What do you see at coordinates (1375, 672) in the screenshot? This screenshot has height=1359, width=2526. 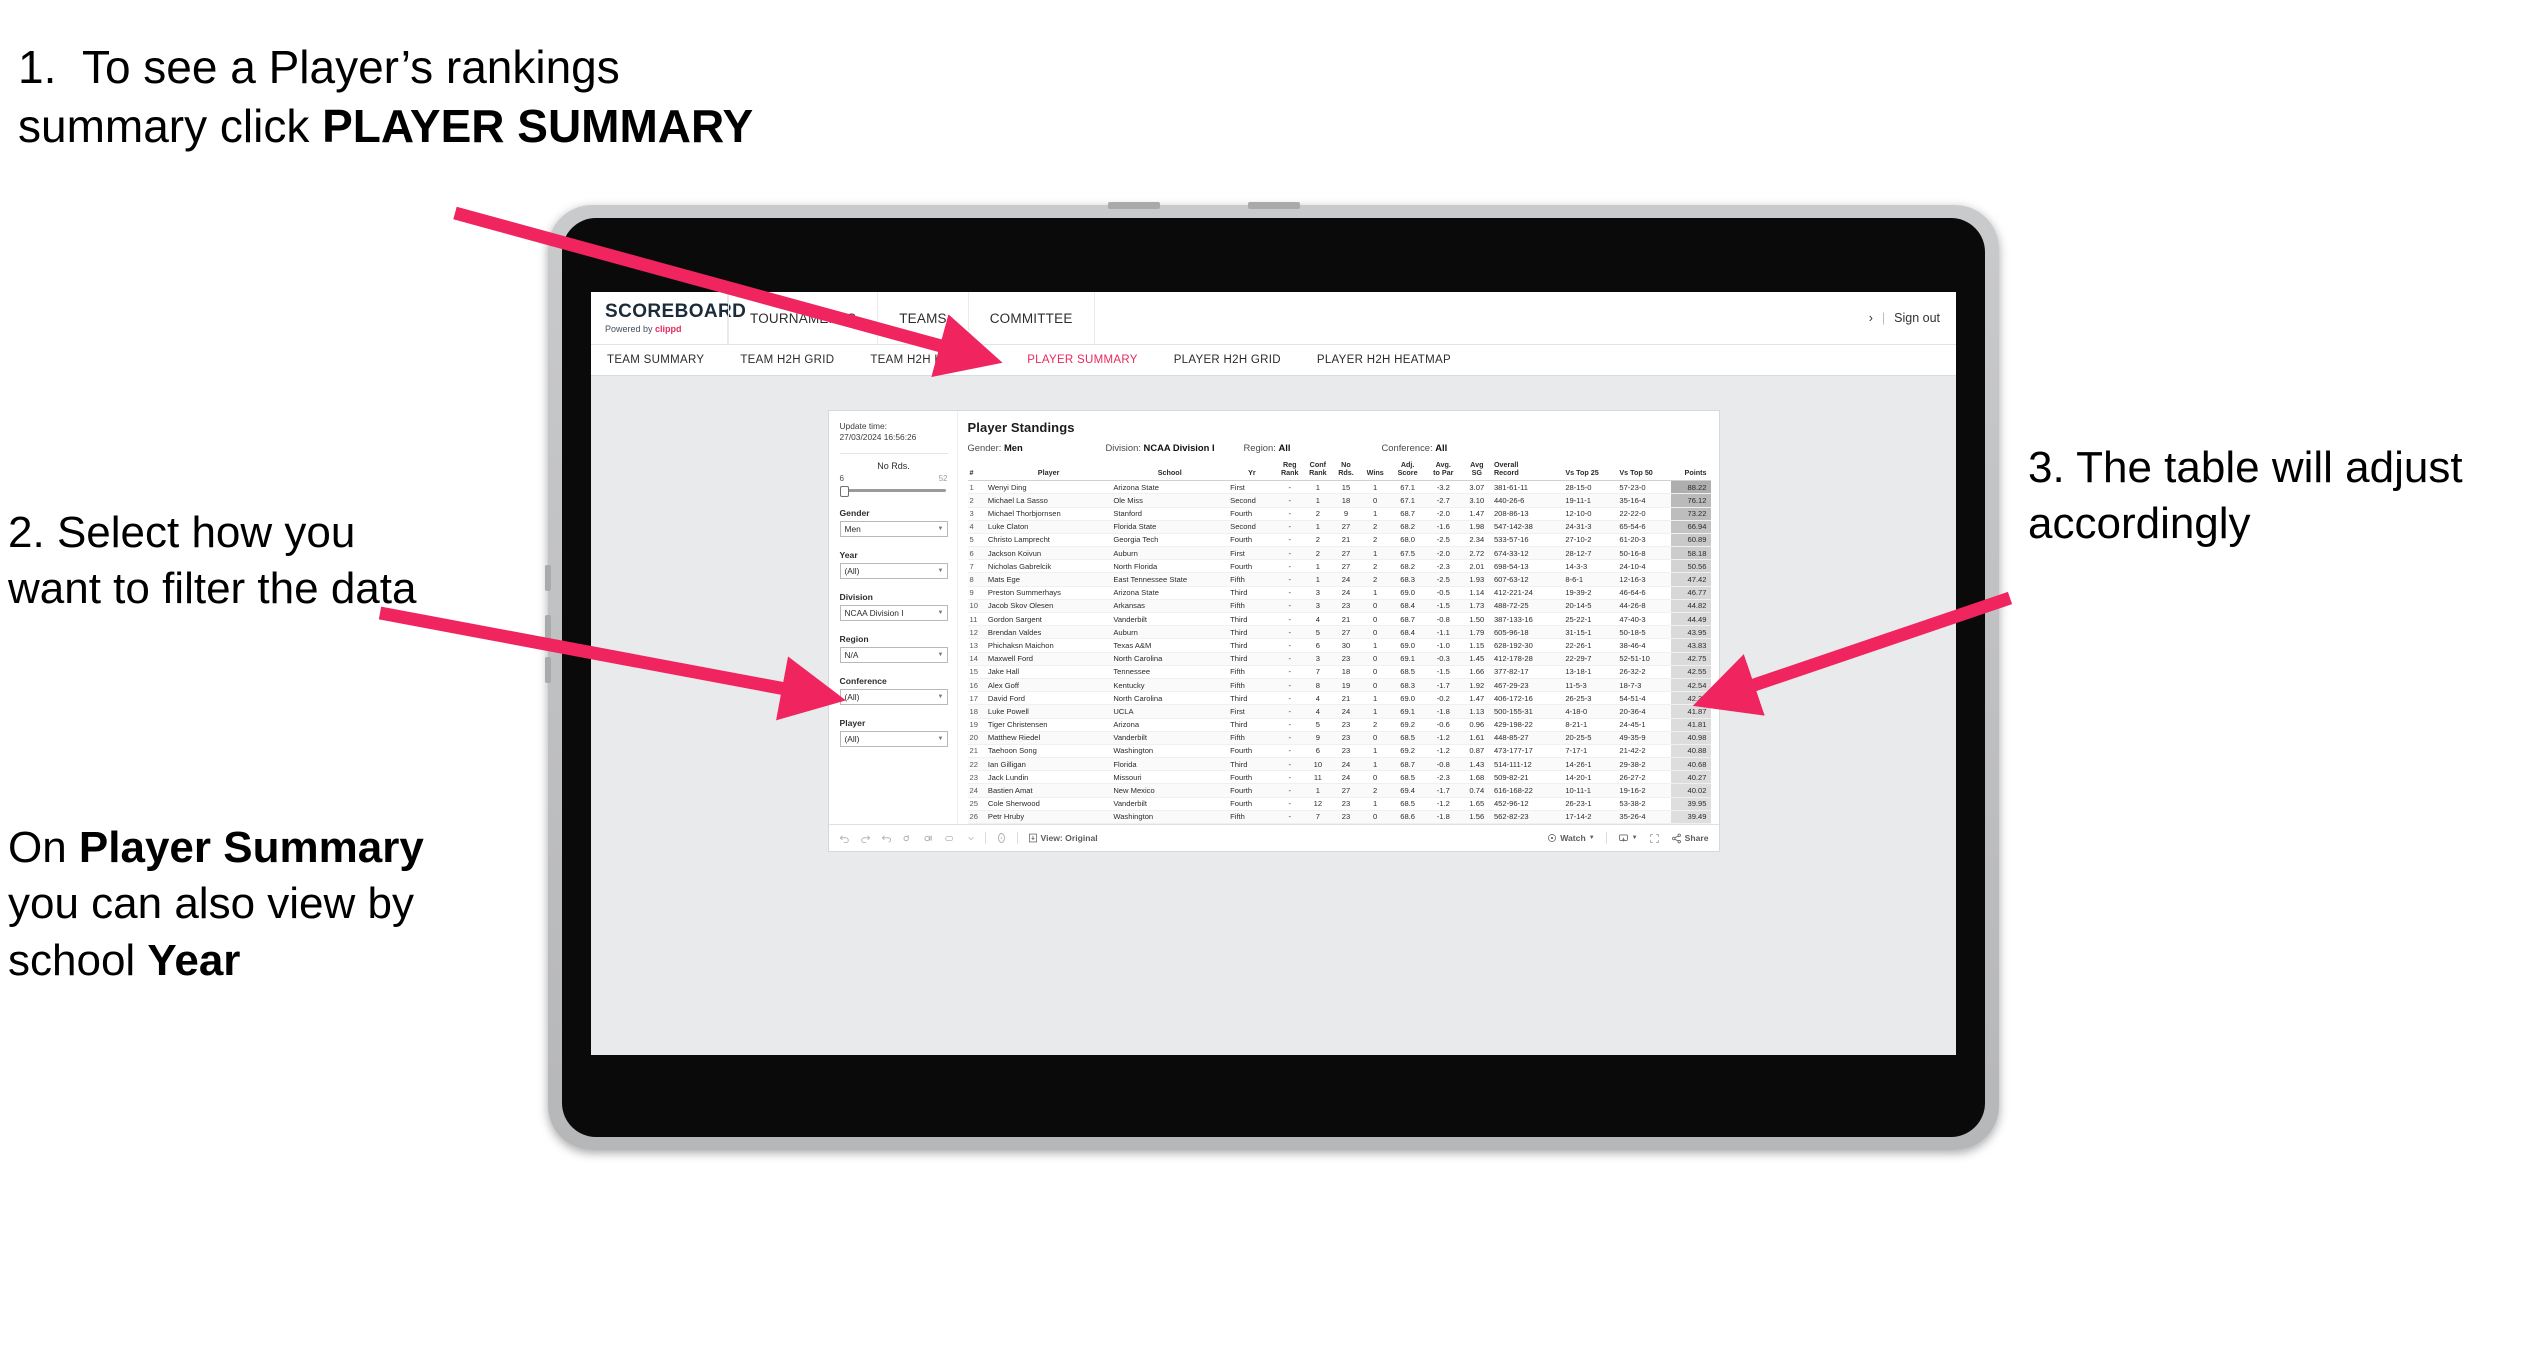 I see `cell-7: 0` at bounding box center [1375, 672].